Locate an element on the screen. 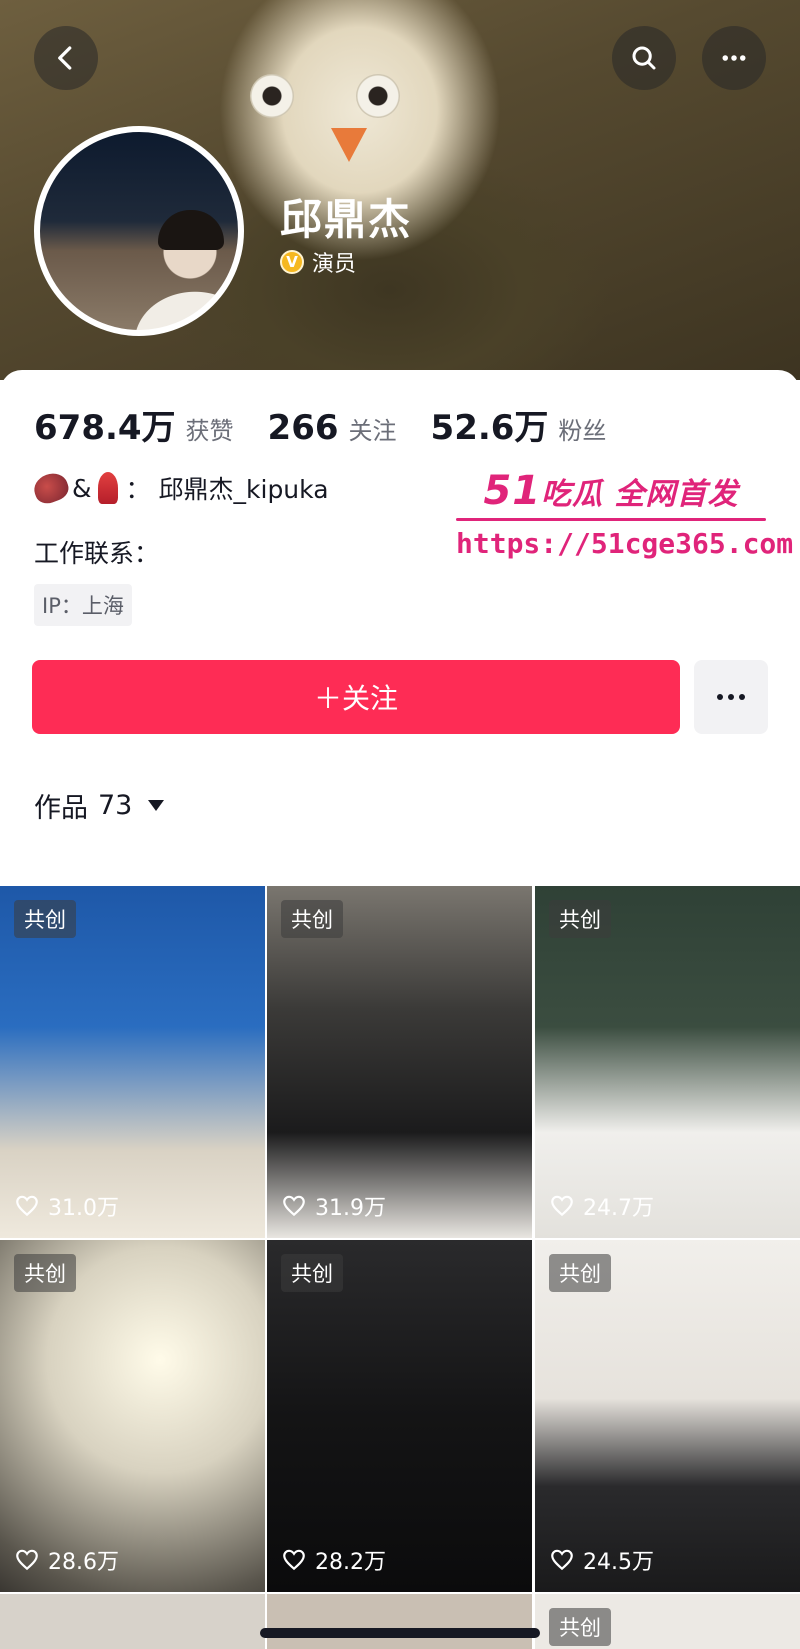  stats-row: 678.4万 获赞 266 关注 52.6万 粉丝 is located at coordinates (337, 424).